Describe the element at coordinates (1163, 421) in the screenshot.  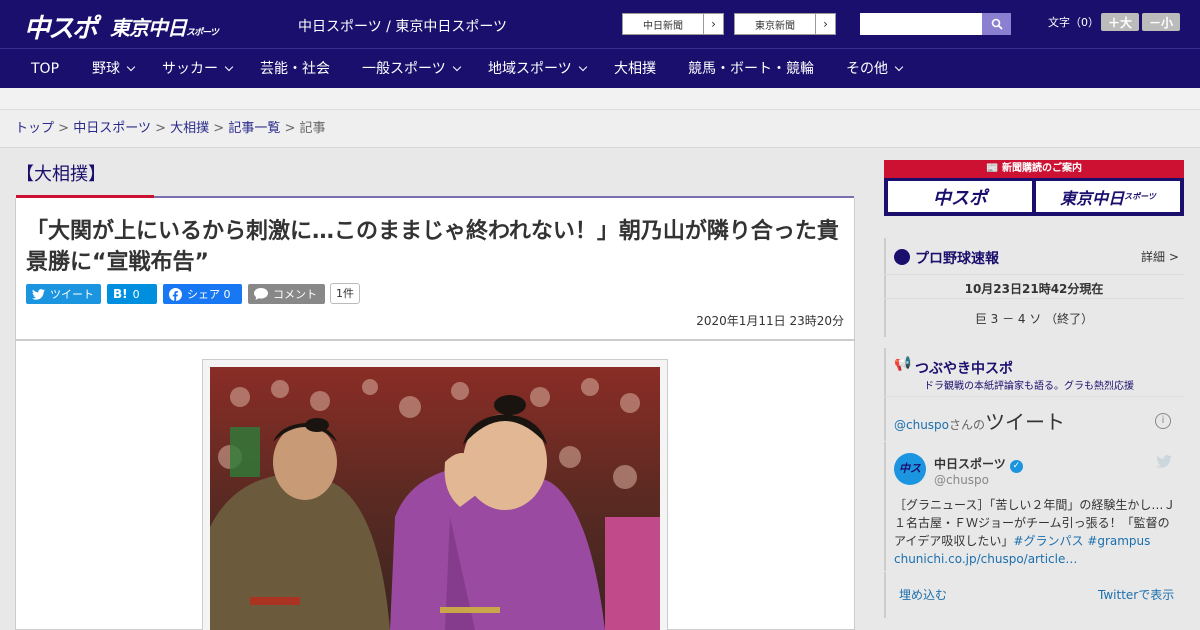
I see `info-icon: i` at that location.